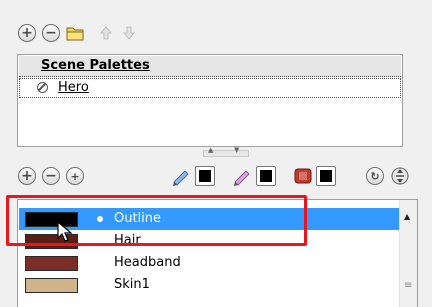 The image size is (432, 307). Describe the element at coordinates (210, 88) in the screenshot. I see `palette-item-hero: Hero` at that location.